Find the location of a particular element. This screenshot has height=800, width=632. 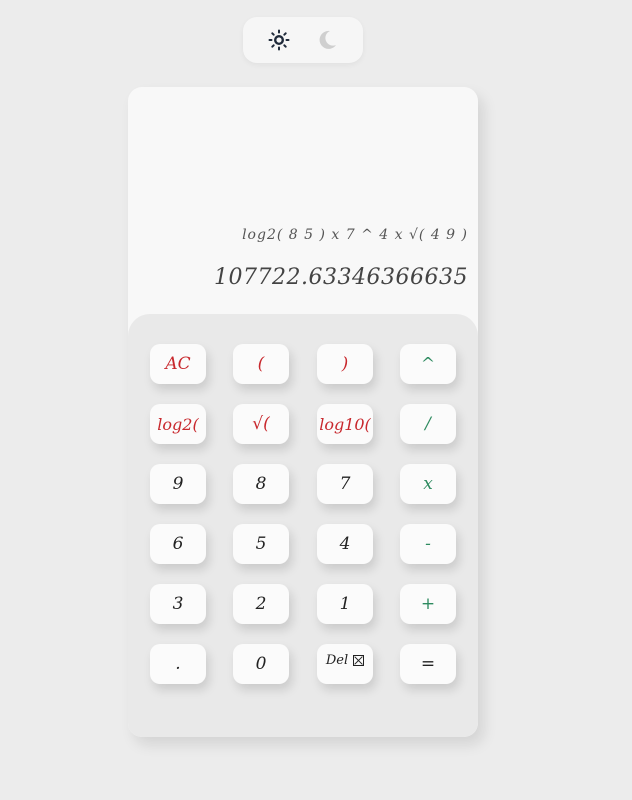

key-divide: / is located at coordinates (428, 424).